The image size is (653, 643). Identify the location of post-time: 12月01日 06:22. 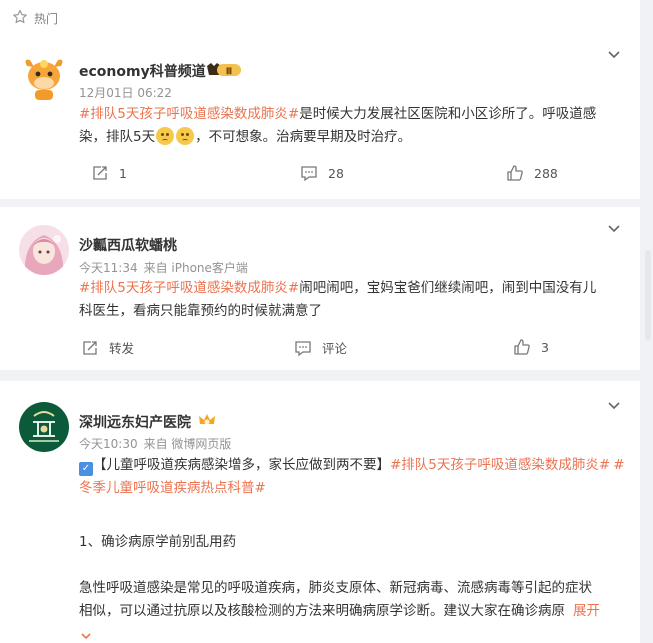
(125, 93).